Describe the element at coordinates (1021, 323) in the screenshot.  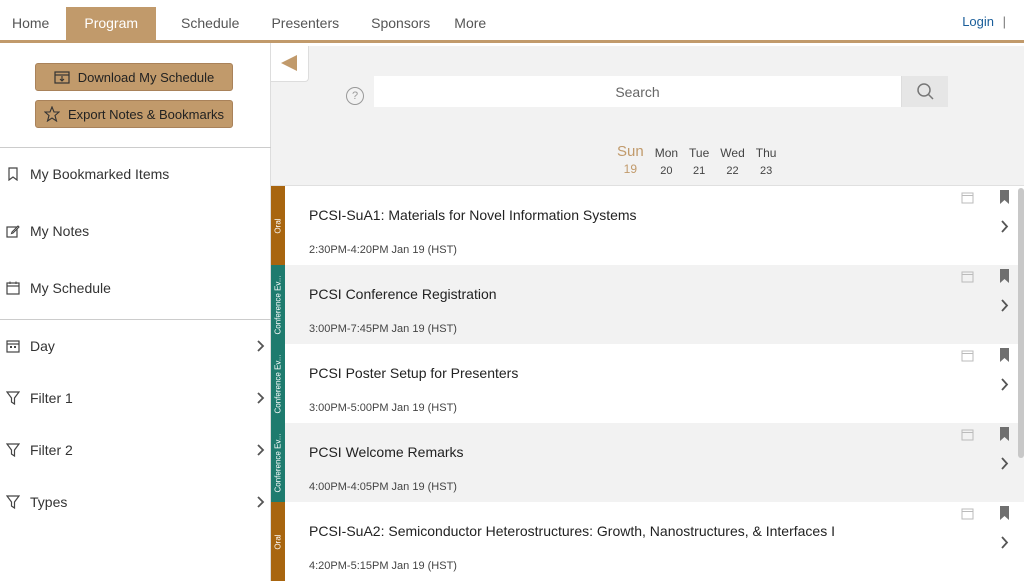
I see `scrollbar` at that location.